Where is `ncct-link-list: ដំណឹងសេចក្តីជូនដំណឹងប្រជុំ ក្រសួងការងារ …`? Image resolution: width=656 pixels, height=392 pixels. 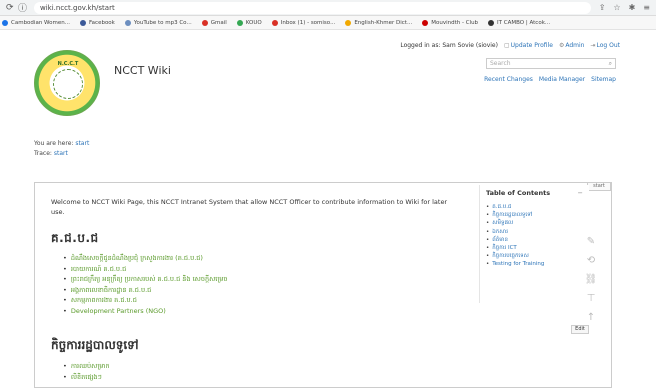
ncct-link-list: ដំណឹងសេចក្តីជូនដំណឹងប្រជុំ ក្រសួងការងារ … is located at coordinates (263, 284).